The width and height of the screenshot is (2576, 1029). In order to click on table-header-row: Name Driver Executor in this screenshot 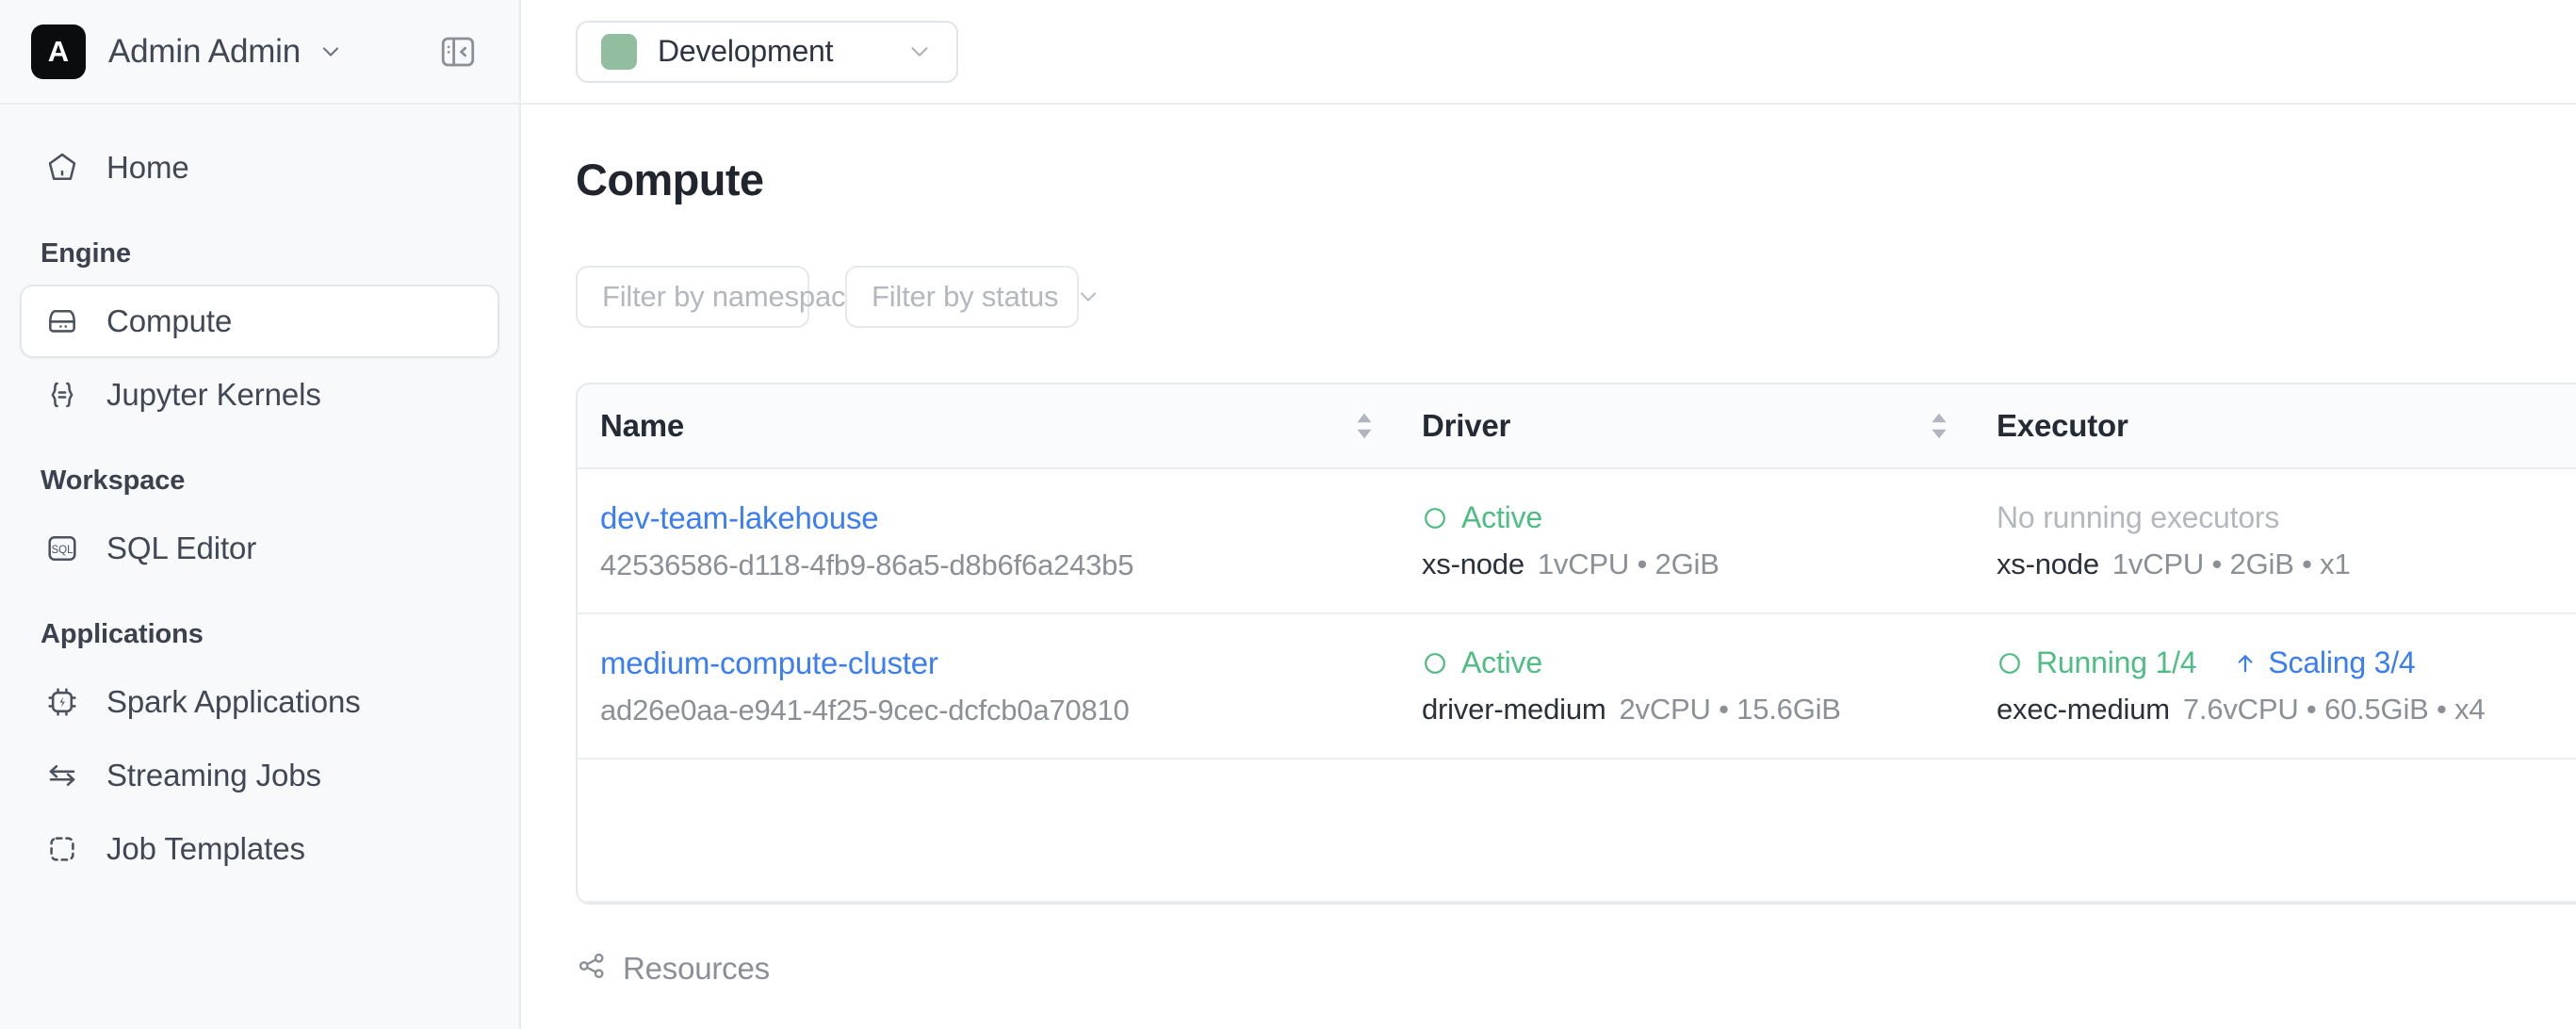, I will do `click(1577, 426)`.